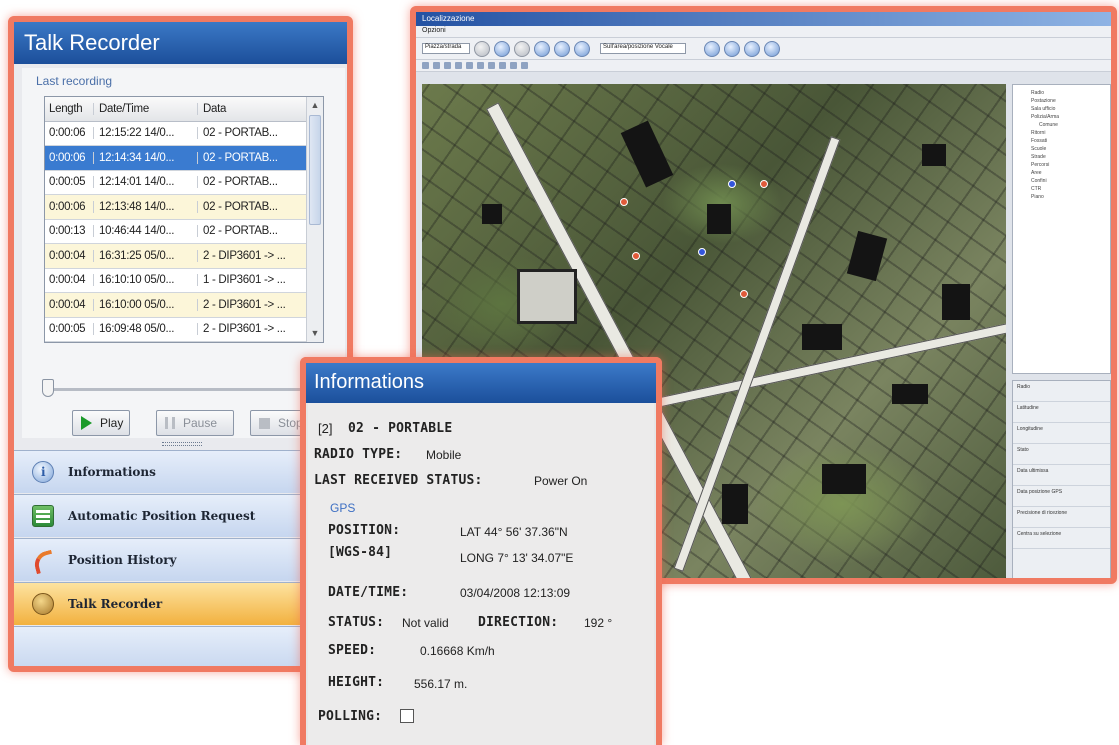  What do you see at coordinates (763, 32) in the screenshot?
I see `map-menu-options: Opzioni` at bounding box center [763, 32].